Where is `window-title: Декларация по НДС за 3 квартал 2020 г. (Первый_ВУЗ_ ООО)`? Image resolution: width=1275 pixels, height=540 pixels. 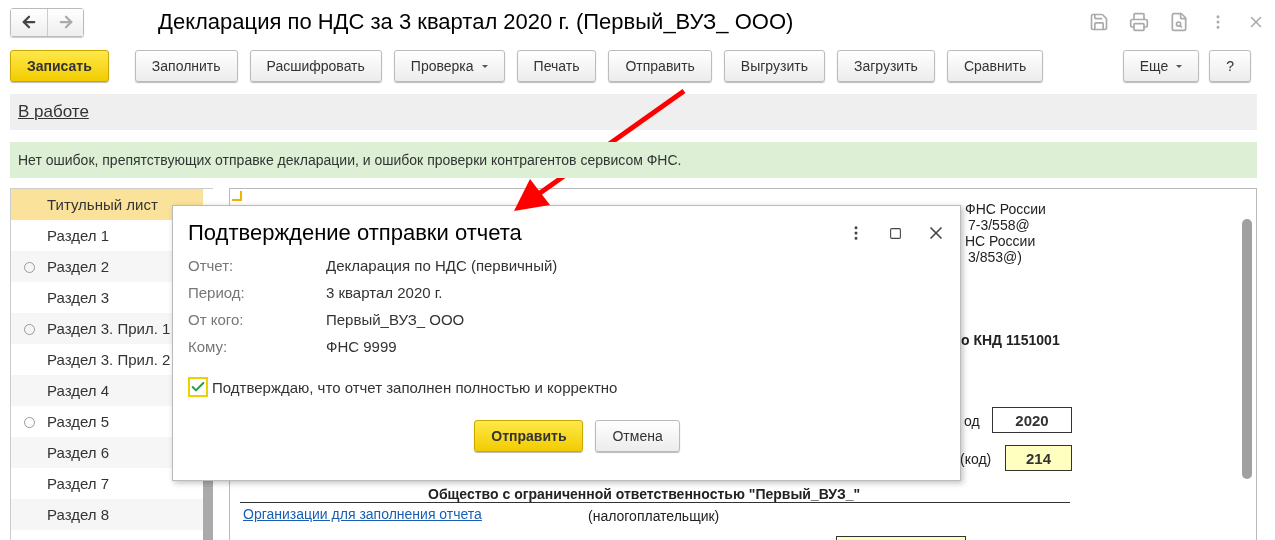
window-title: Декларация по НДС за 3 квартал 2020 г. (Первый_ВУЗ_ ООО) is located at coordinates (476, 22).